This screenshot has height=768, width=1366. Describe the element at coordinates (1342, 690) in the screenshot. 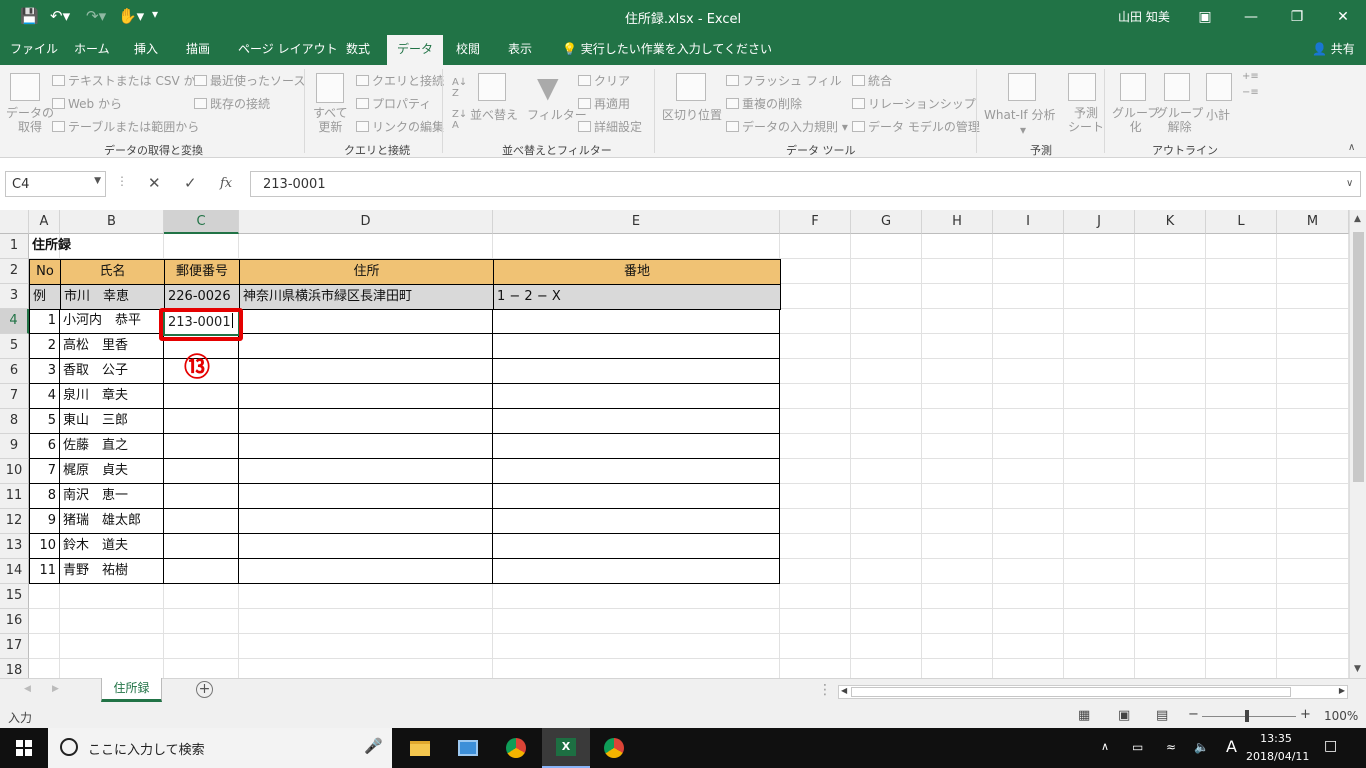

I see `scroll-right-icon: ▶` at that location.